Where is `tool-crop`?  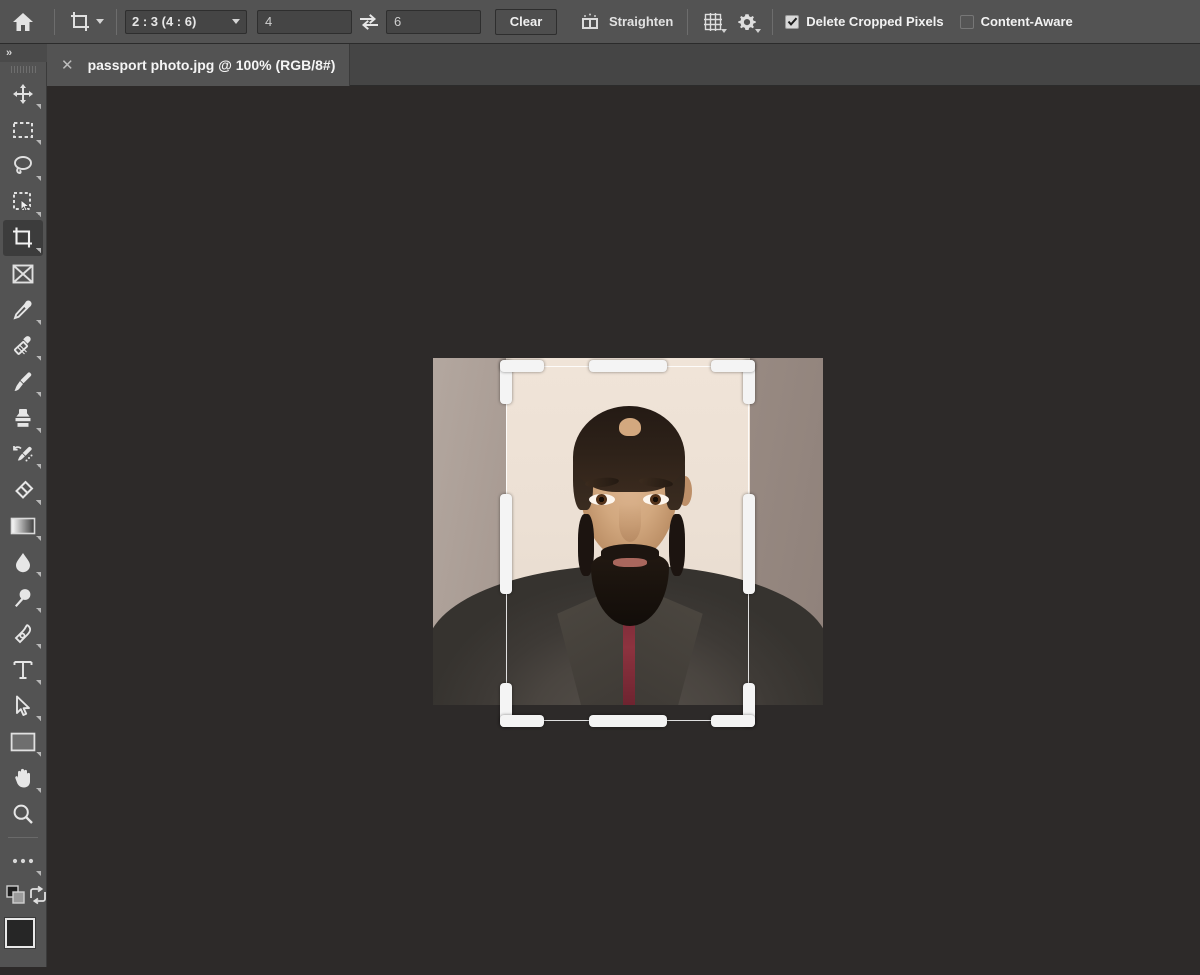 tool-crop is located at coordinates (23, 238).